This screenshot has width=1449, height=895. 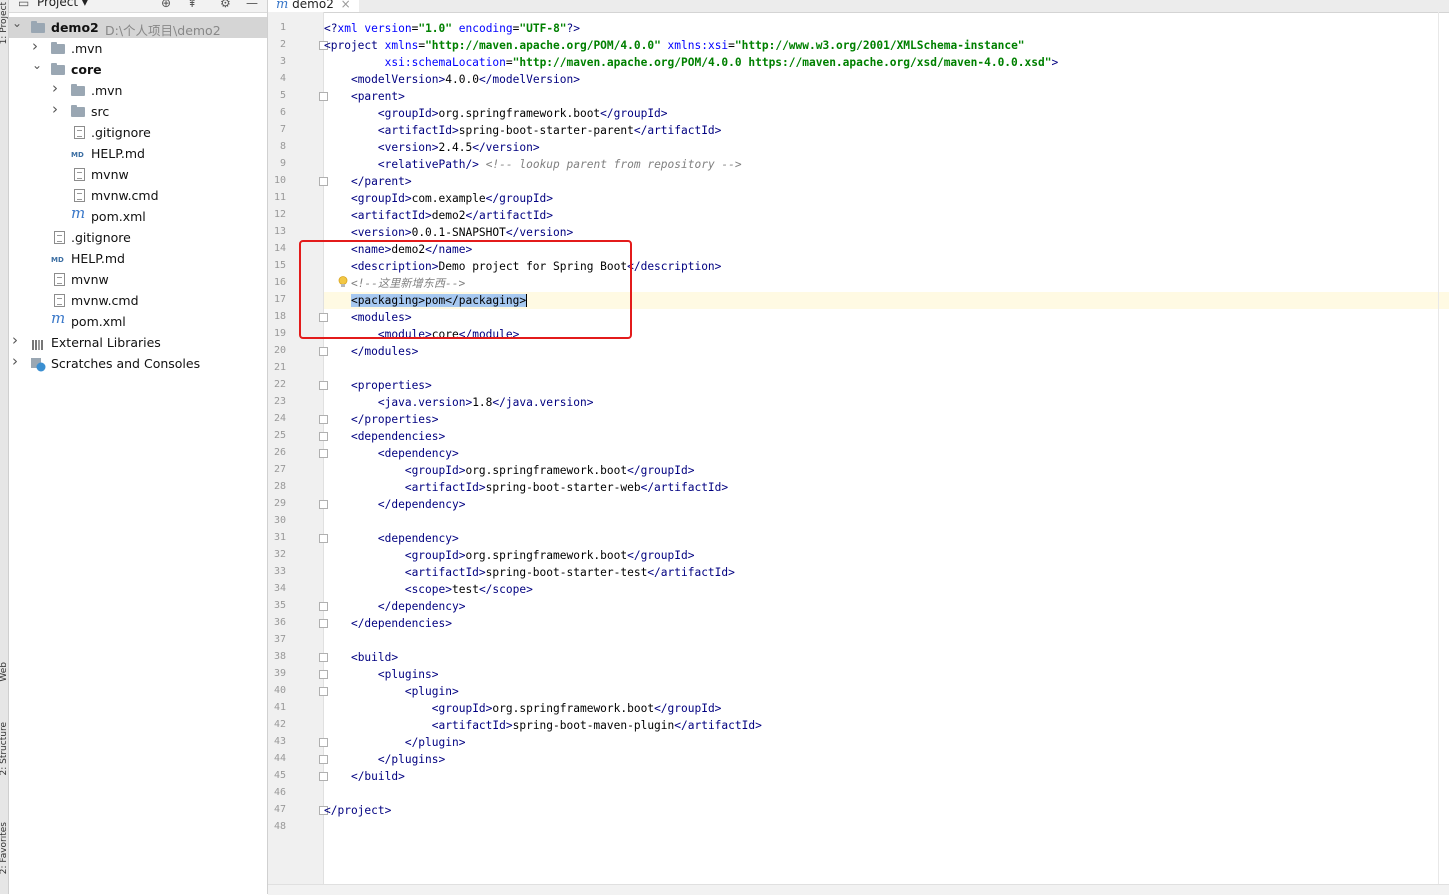 What do you see at coordinates (166, 5) in the screenshot?
I see `locate-icon: ⊕` at bounding box center [166, 5].